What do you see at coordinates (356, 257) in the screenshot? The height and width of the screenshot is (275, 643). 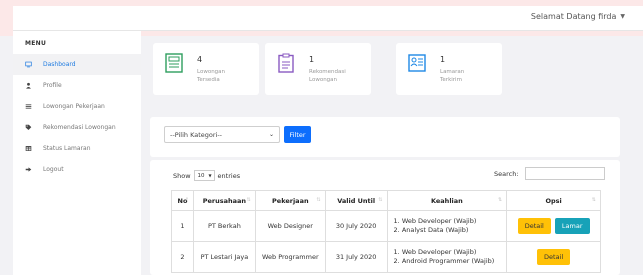 I see `cell-valid-until: 31 July 2020` at bounding box center [356, 257].